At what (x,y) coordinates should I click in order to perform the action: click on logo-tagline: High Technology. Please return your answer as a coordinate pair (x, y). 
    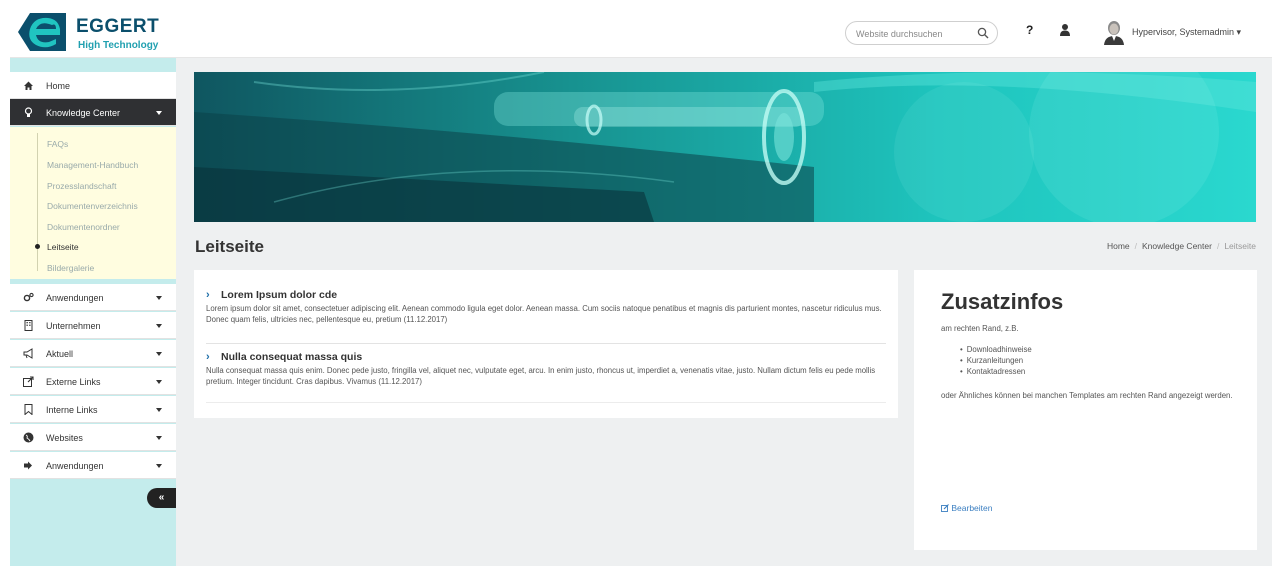
    Looking at the image, I should click on (118, 45).